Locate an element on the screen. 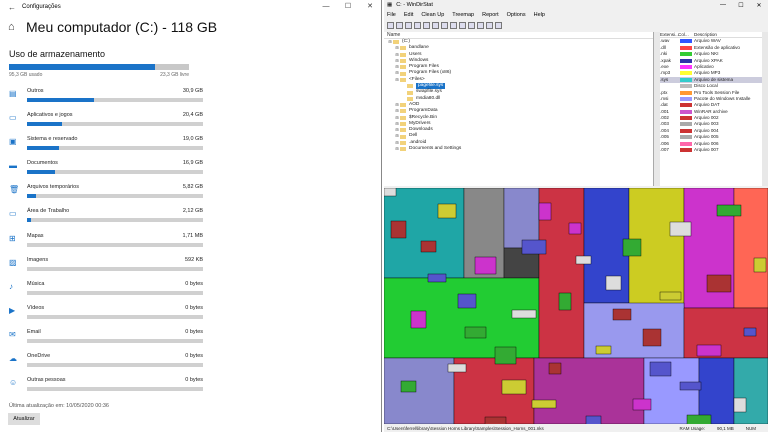 This screenshot has width=768, height=432. desc-header: Description is located at coordinates (705, 34).